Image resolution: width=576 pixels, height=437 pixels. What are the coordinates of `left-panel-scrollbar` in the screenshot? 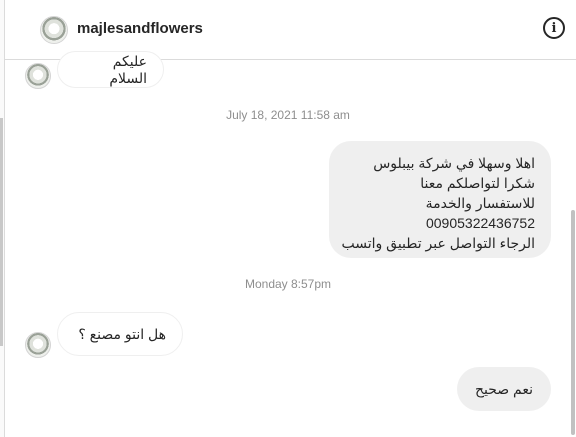 It's located at (2, 218).